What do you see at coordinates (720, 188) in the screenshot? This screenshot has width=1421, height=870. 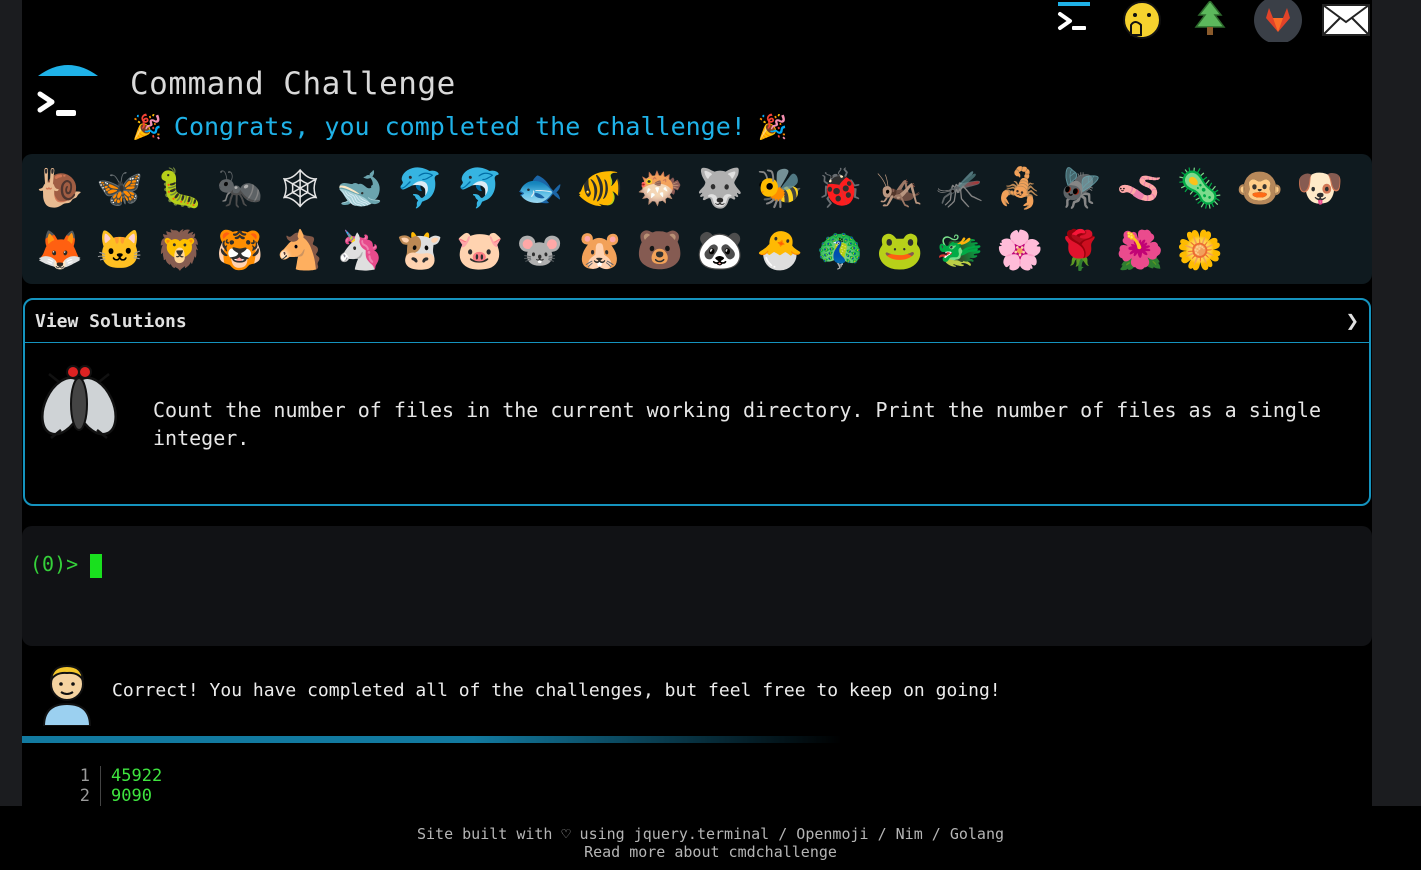 I see `challenge-emoji-icon: 🐺` at bounding box center [720, 188].